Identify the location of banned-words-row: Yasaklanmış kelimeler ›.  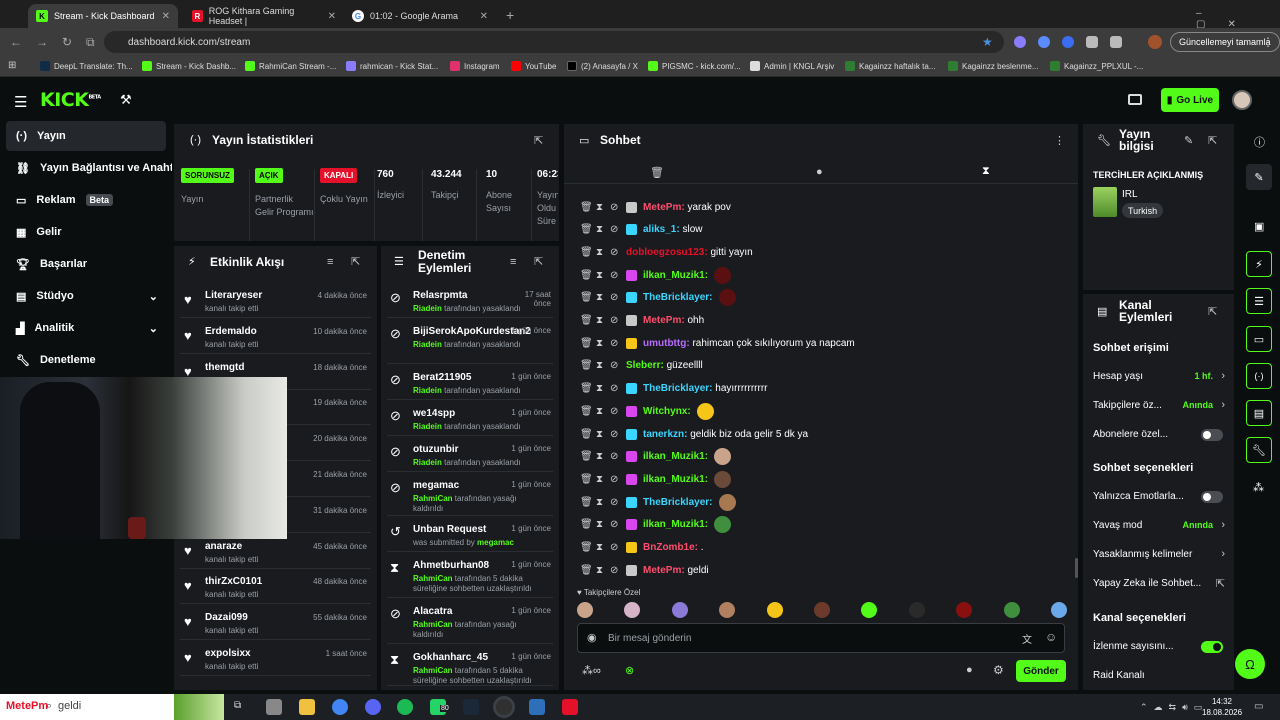
(1159, 555).